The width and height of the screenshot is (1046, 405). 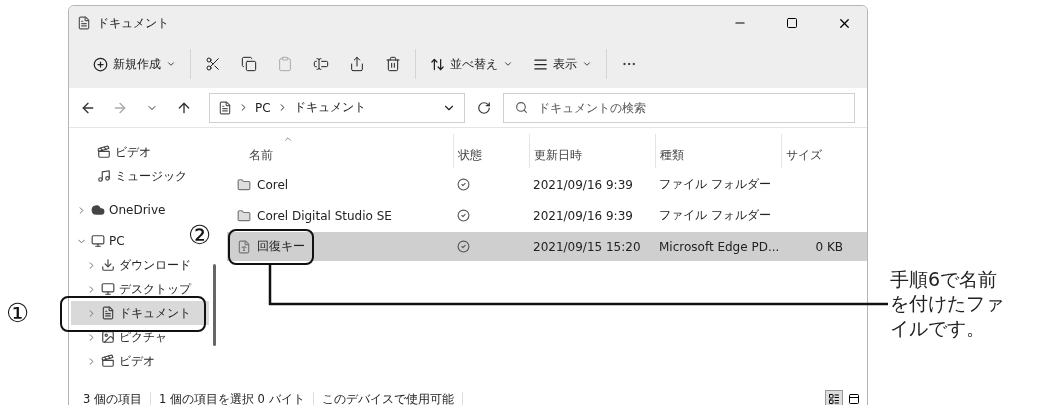 What do you see at coordinates (263, 107) in the screenshot?
I see `breadcrumb: PC` at bounding box center [263, 107].